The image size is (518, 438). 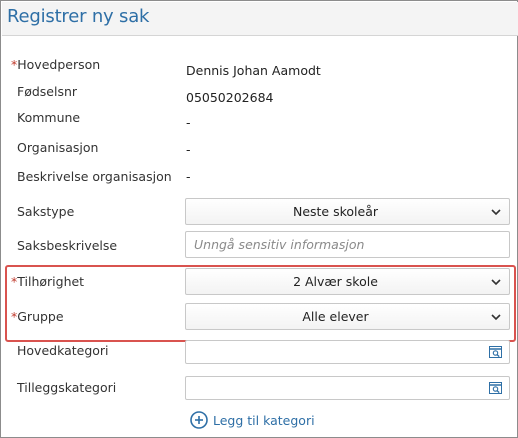 What do you see at coordinates (335, 316) in the screenshot?
I see `gruppe-selected-value: Alle elever` at bounding box center [335, 316].